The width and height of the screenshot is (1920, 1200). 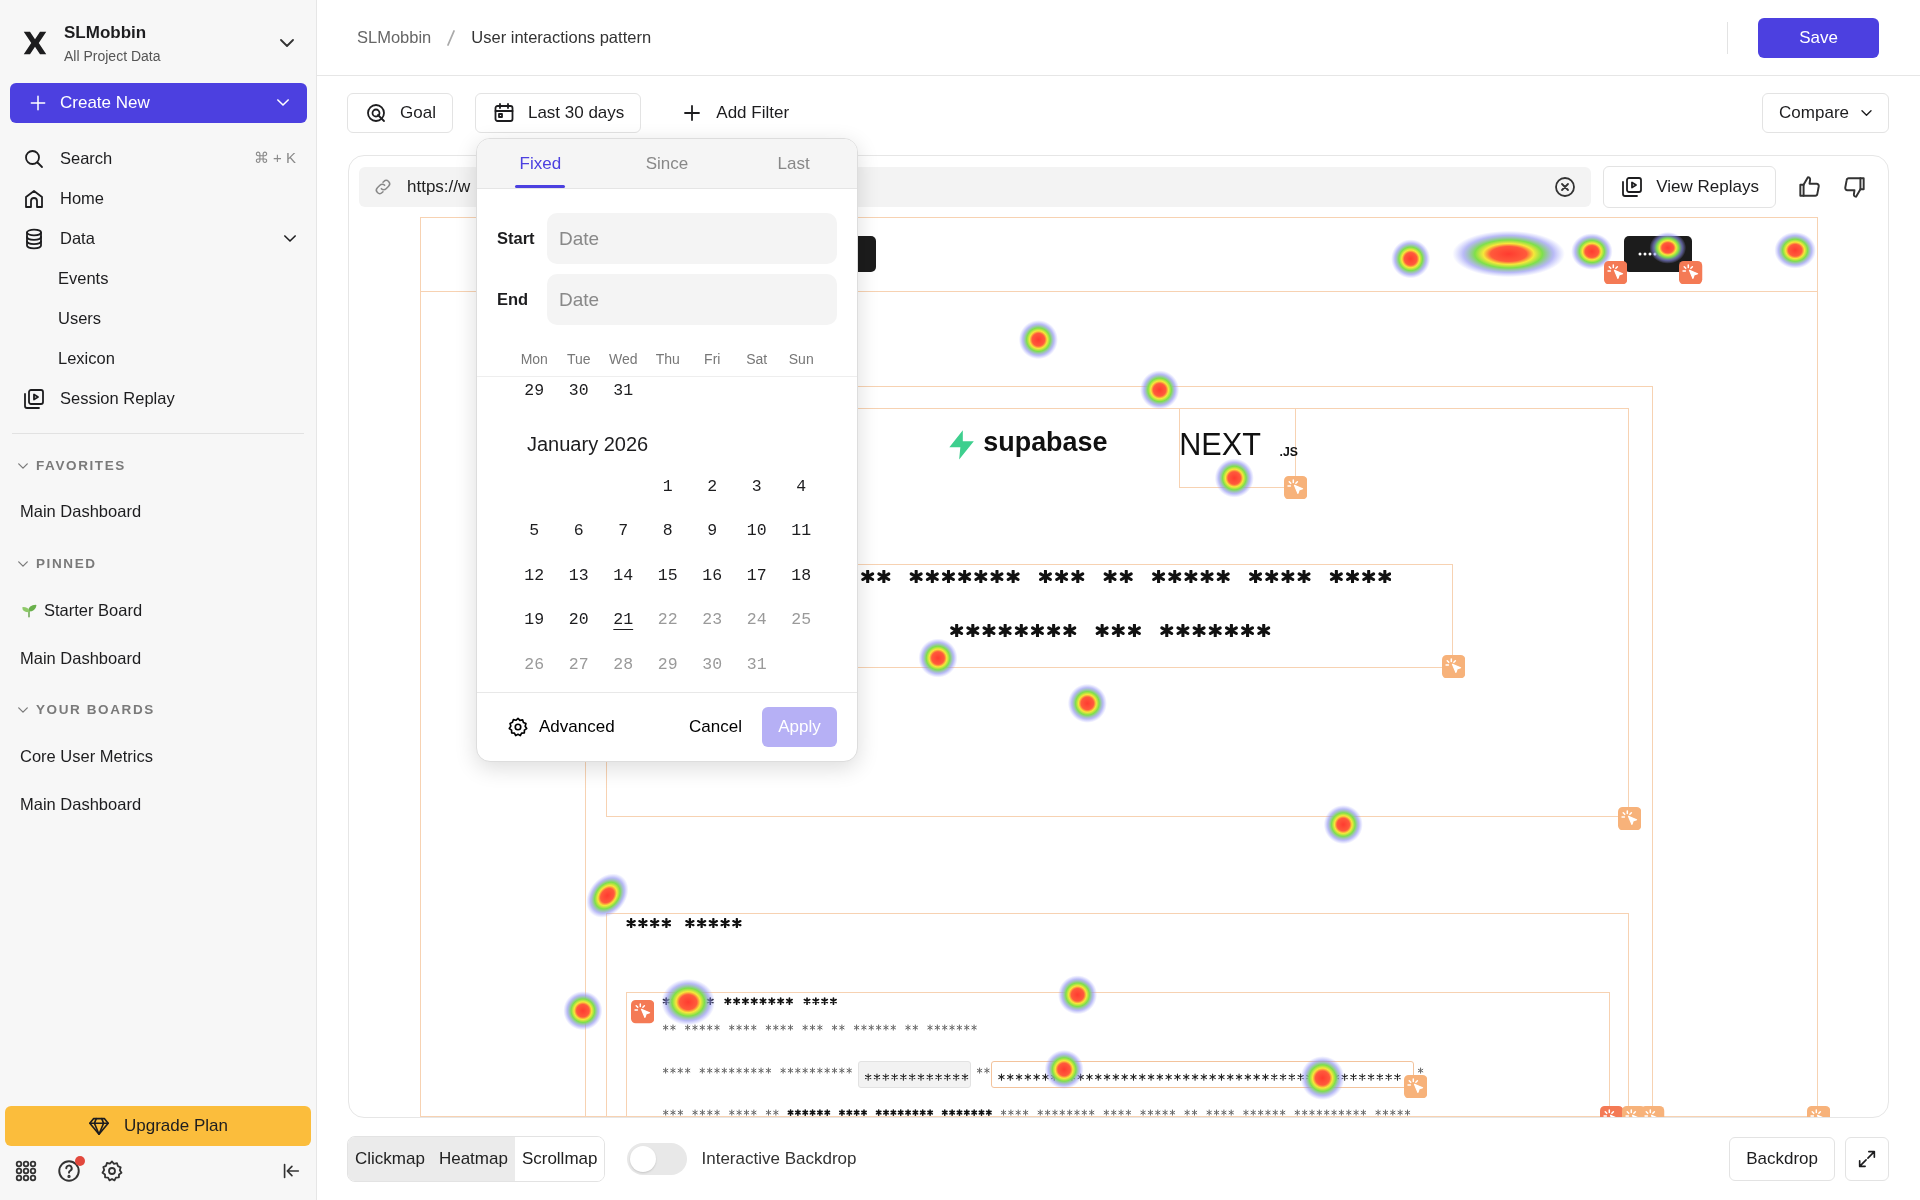 What do you see at coordinates (1809, 187) in the screenshot?
I see `thumbs-up-button` at bounding box center [1809, 187].